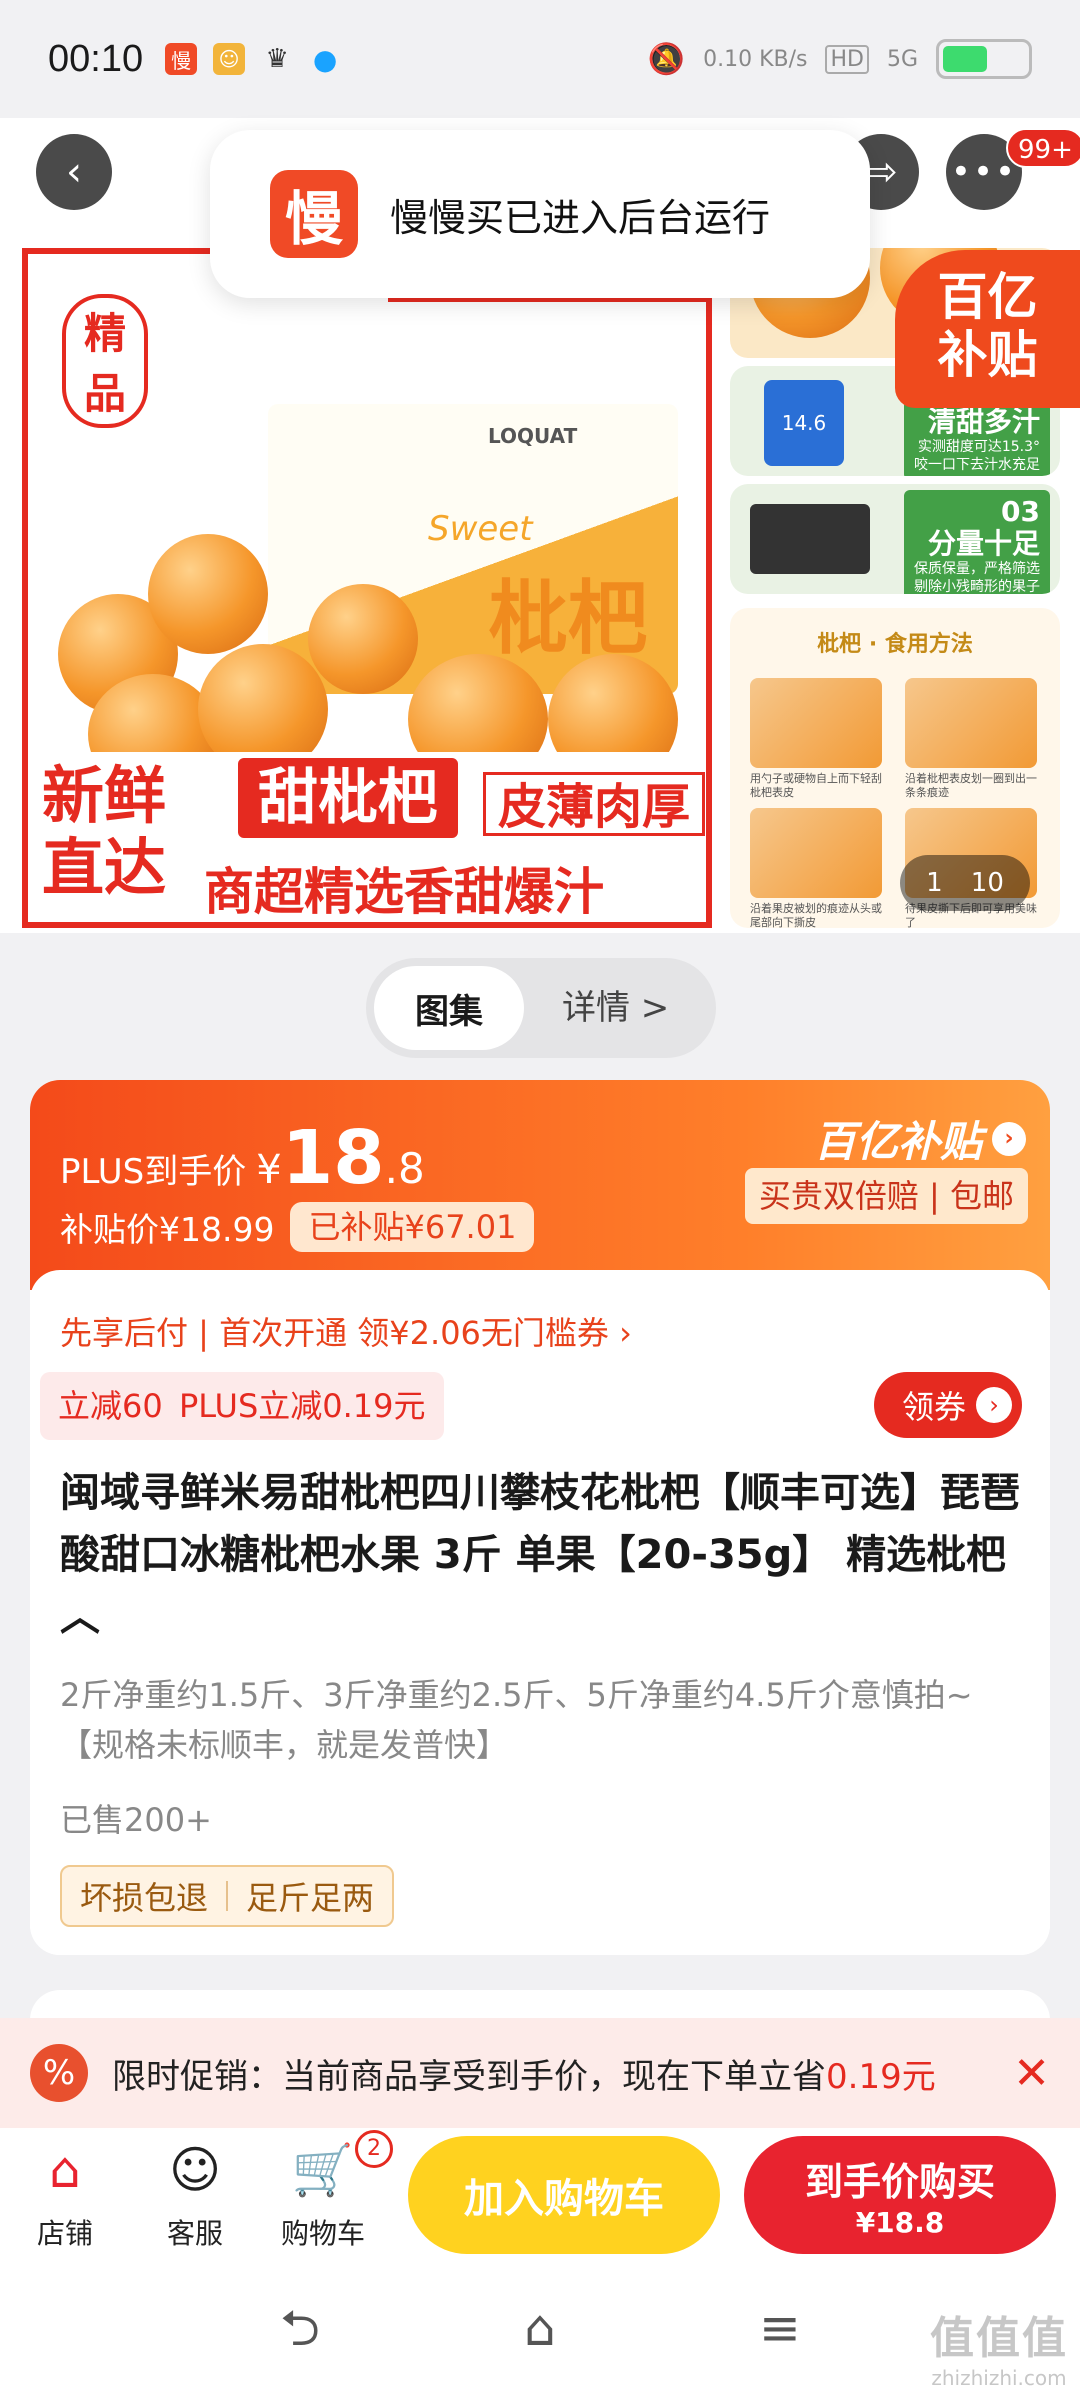  I want to click on more-icon: •••, so click(984, 172).